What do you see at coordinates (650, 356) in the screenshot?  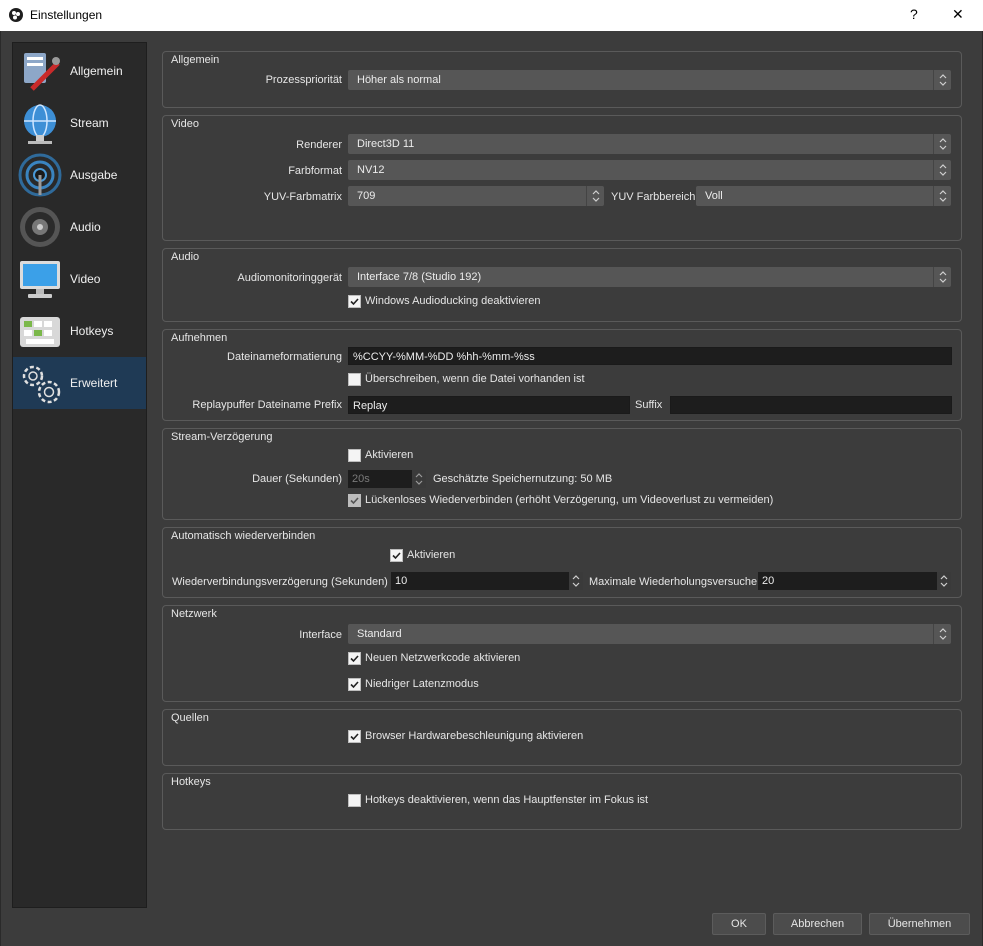 I see `filename-format-input: %CCYY-%MM-%DD %hh-%mm-%ss` at bounding box center [650, 356].